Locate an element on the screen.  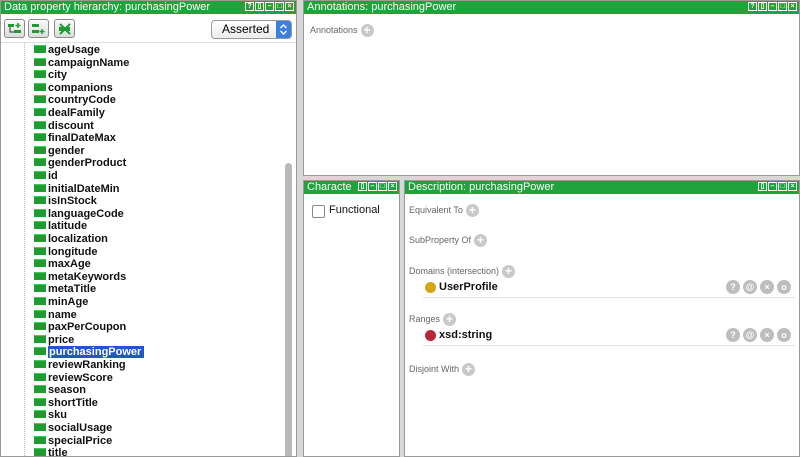
tree-item-maxAge: maxAge is located at coordinates (62, 264).